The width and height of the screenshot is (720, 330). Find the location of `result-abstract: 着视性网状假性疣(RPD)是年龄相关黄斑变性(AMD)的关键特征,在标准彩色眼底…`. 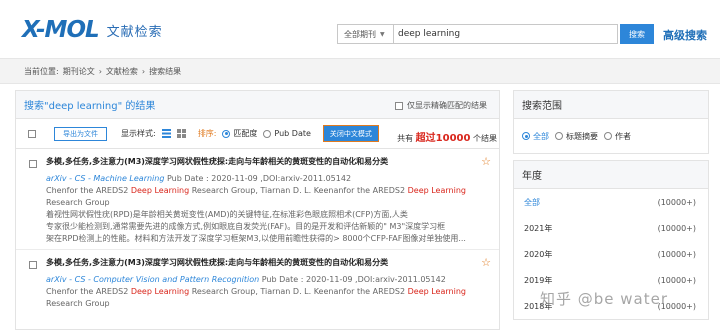

result-abstract: 着视性网状假性疣(RPD)是年龄相关黄斑变性(AMD)的关键特征,在标准彩色眼底… is located at coordinates (267, 227).